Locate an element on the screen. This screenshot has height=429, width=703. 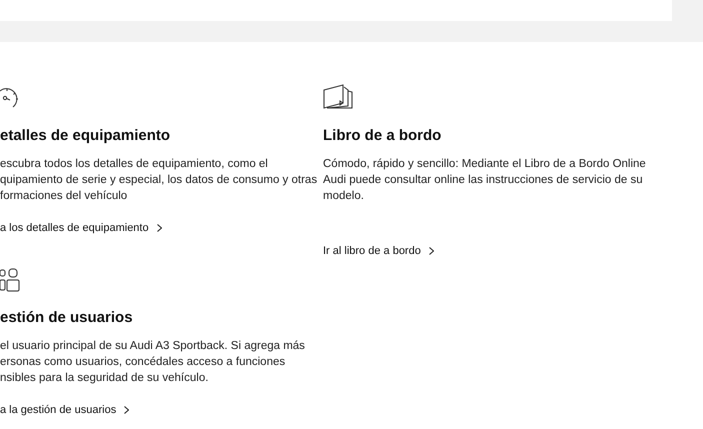
book-icon is located at coordinates (338, 97).